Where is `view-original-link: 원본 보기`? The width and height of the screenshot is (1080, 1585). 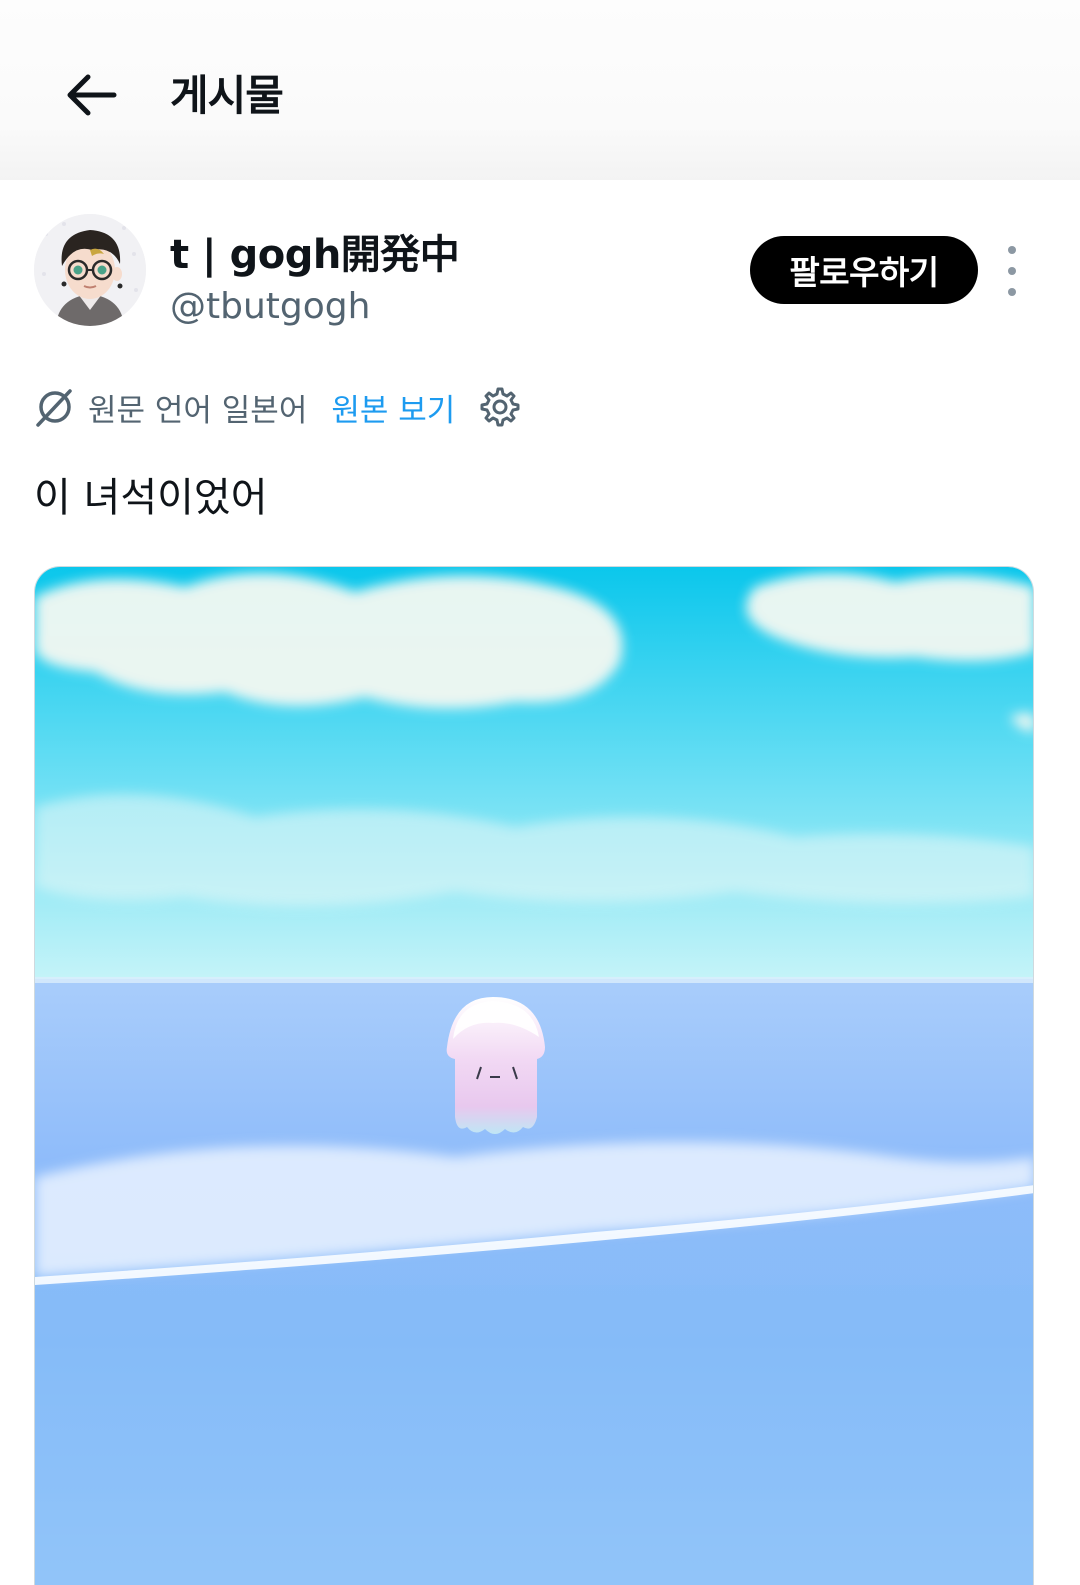
view-original-link: 원본 보기 is located at coordinates (393, 407).